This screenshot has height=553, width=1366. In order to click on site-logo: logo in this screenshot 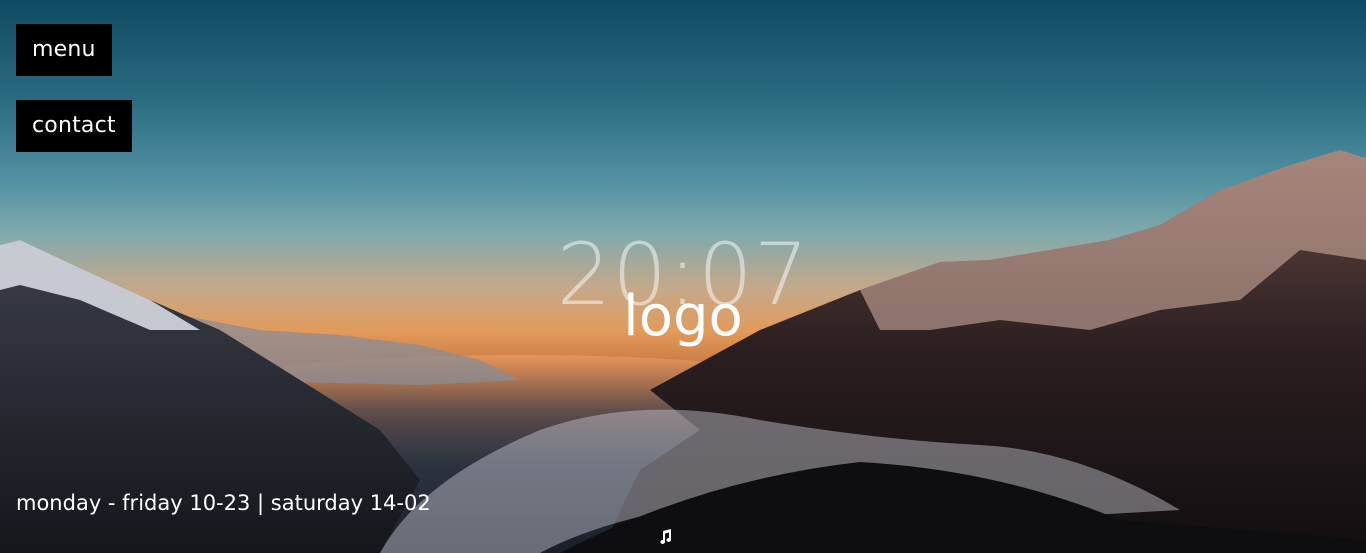, I will do `click(683, 317)`.